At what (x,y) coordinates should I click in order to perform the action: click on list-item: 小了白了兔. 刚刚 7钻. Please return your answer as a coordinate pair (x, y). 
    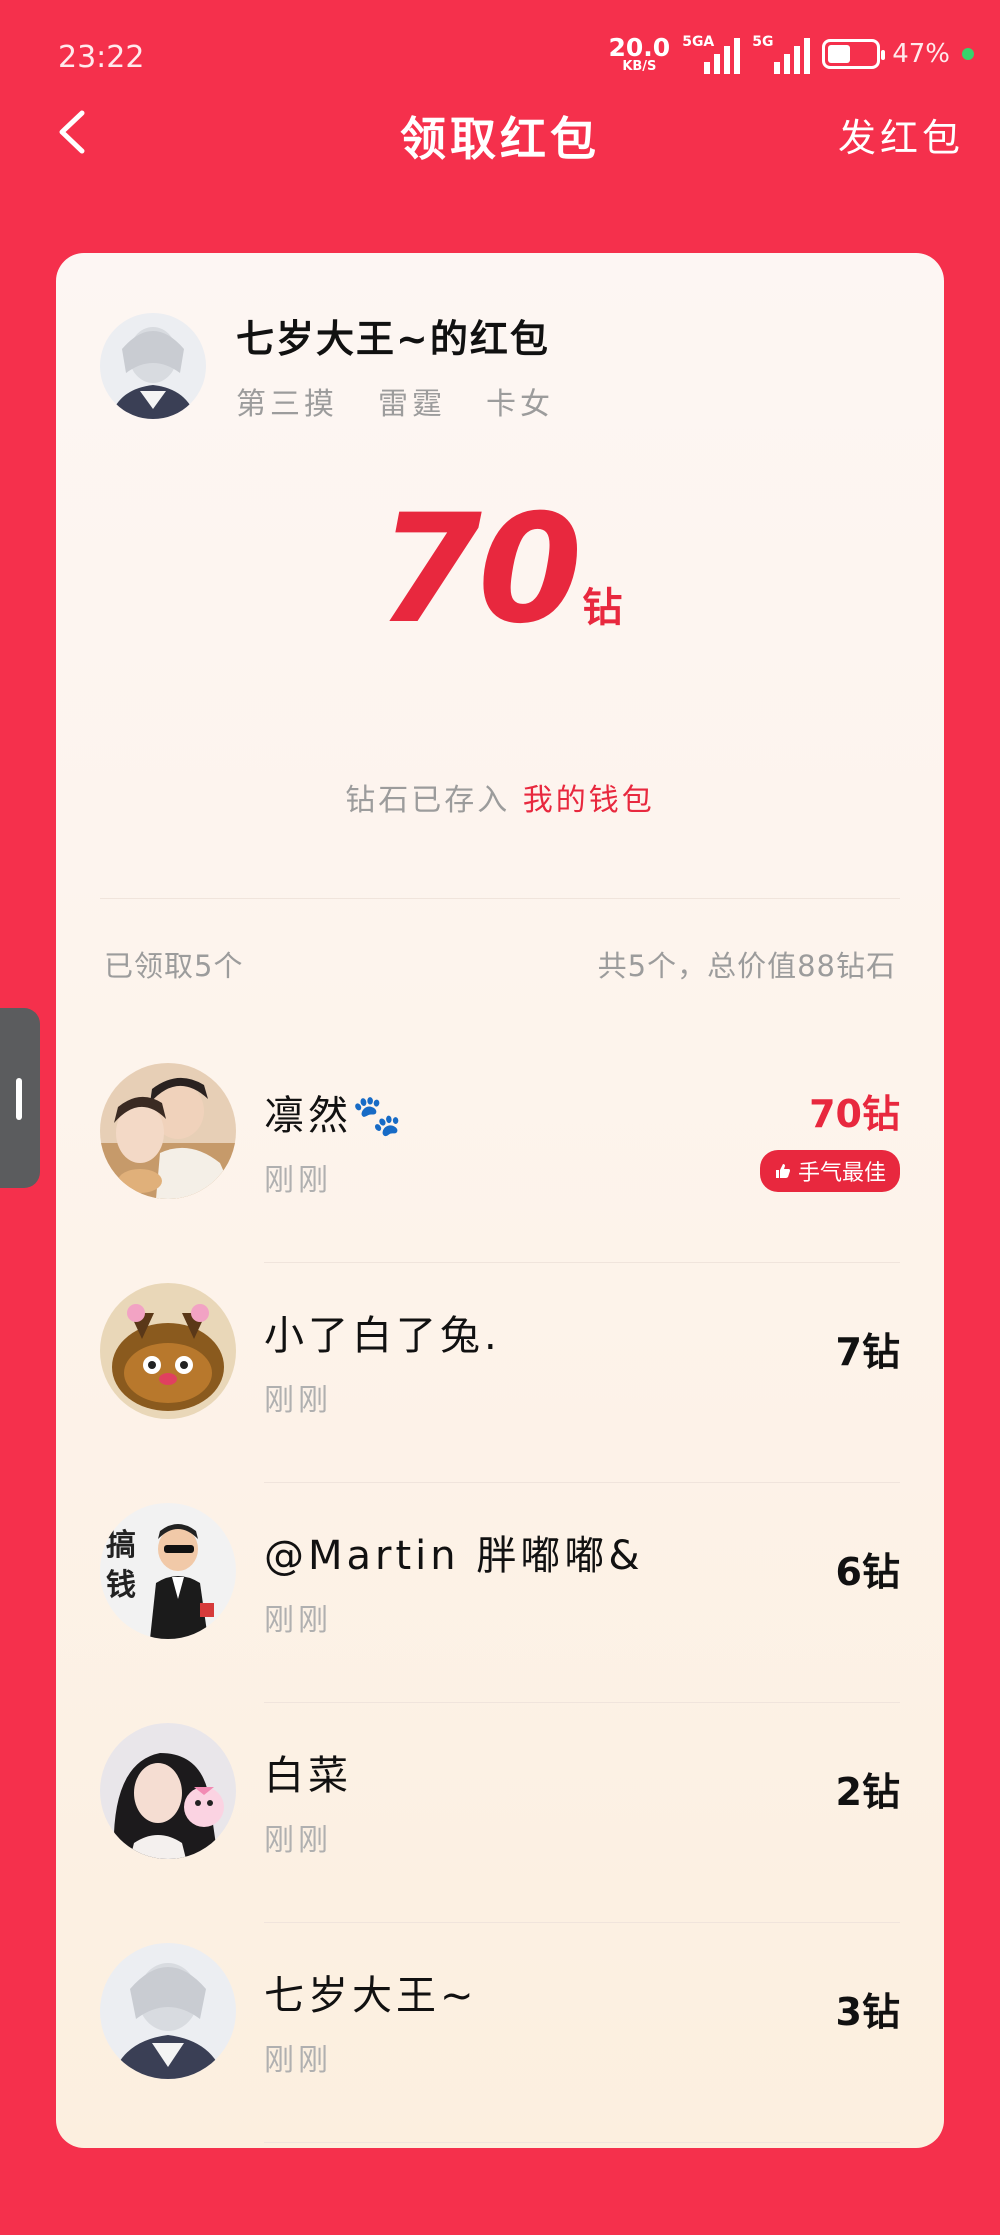
    Looking at the image, I should click on (500, 1373).